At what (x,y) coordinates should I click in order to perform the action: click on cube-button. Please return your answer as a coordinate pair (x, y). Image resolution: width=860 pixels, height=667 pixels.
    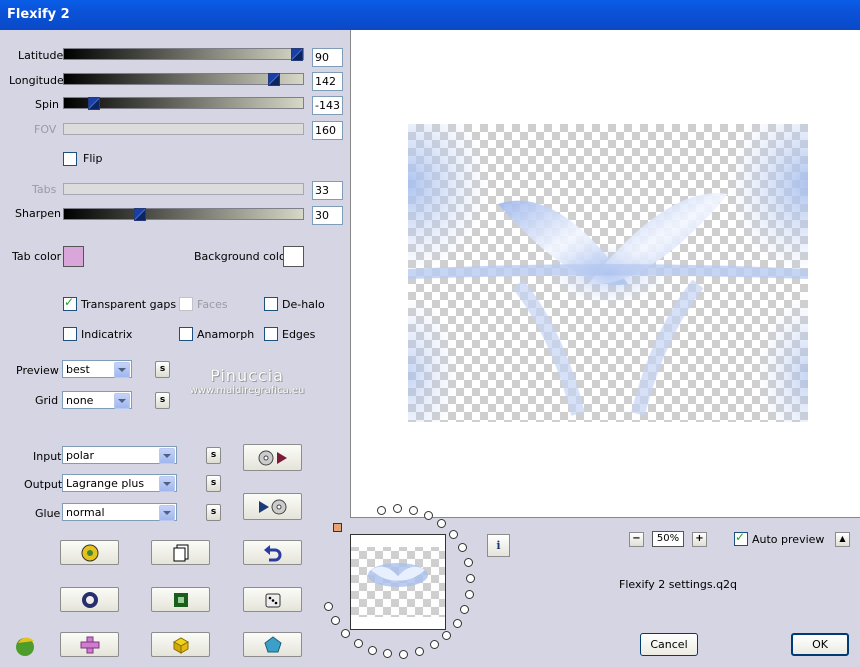
    Looking at the image, I should click on (180, 644).